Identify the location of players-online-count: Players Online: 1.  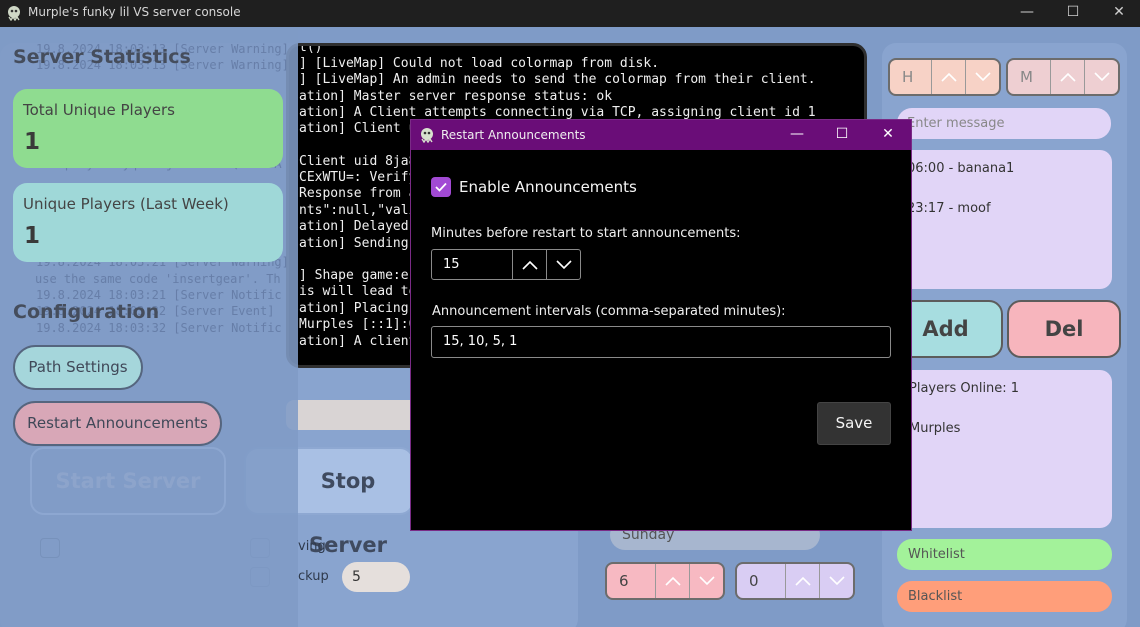
(964, 388).